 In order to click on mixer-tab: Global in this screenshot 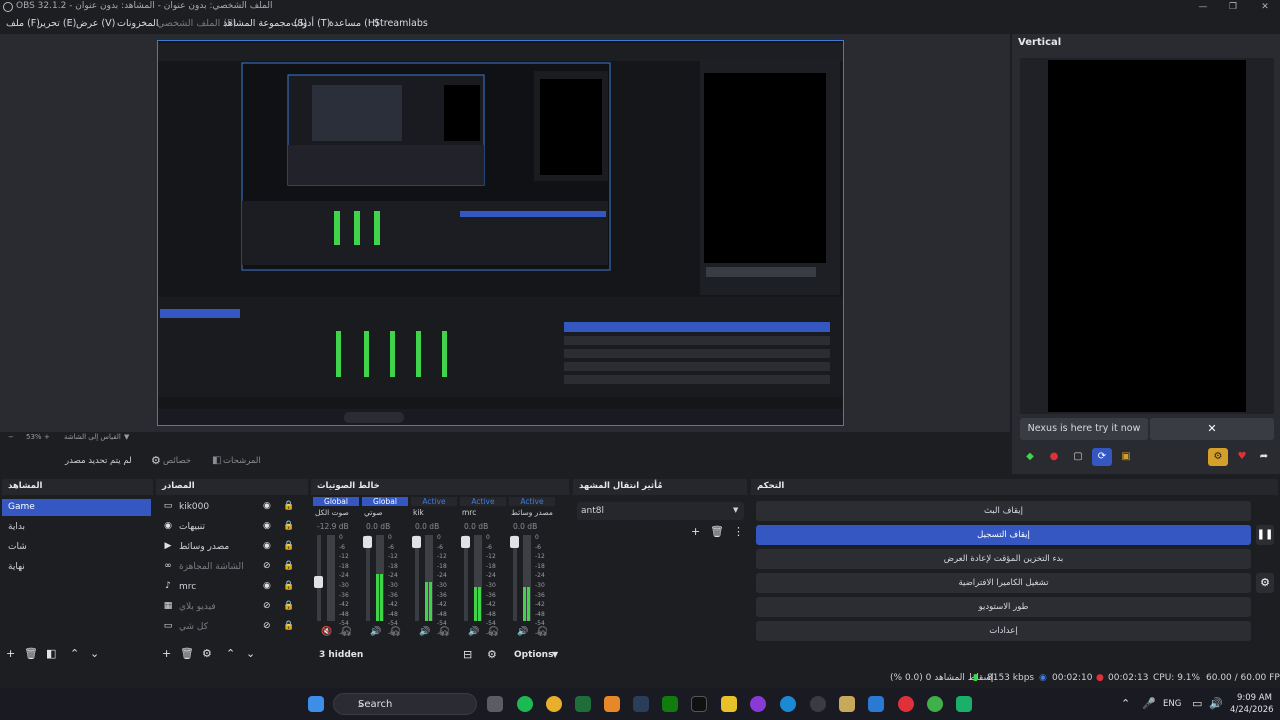, I will do `click(385, 501)`.